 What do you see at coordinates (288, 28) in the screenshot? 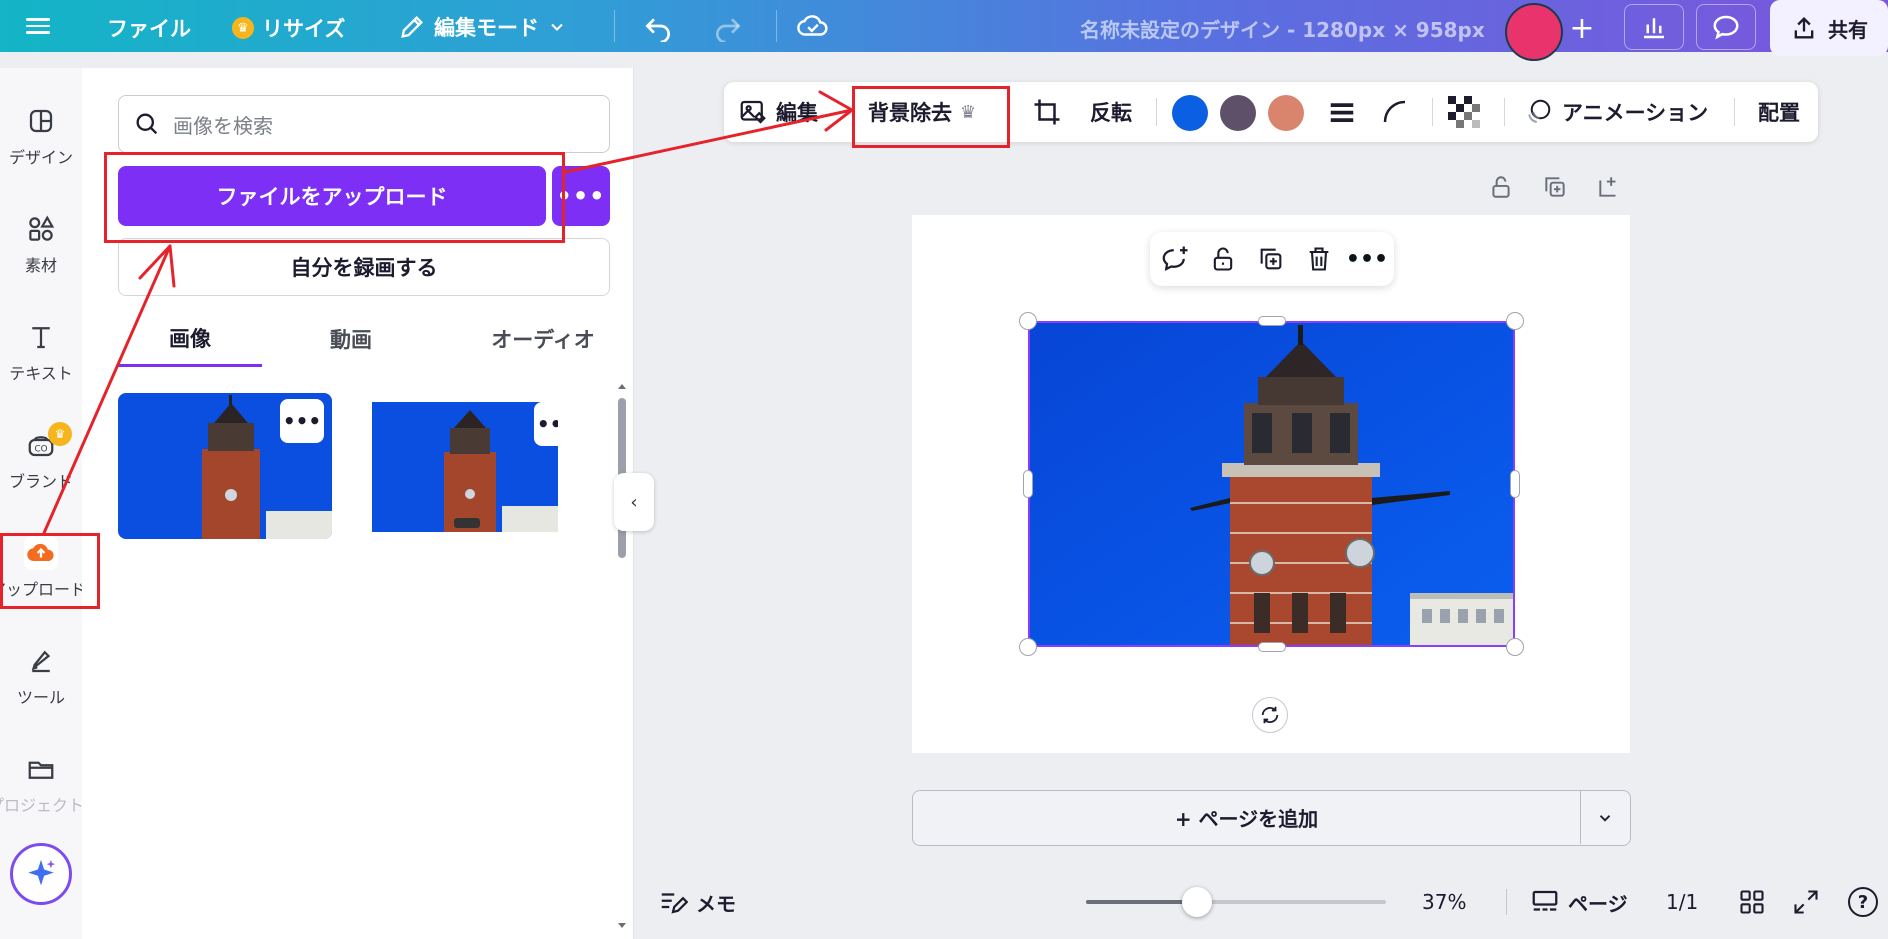
I see `resize-button: ♛ リサイズ` at bounding box center [288, 28].